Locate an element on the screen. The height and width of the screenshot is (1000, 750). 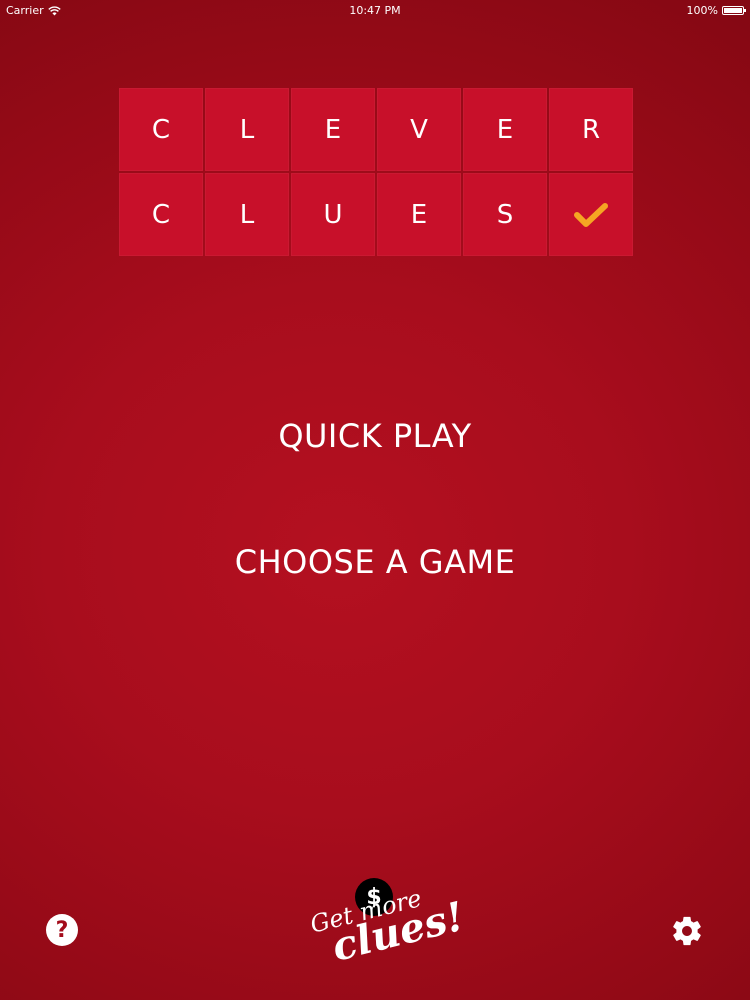
logo-tile: U is located at coordinates (333, 214).